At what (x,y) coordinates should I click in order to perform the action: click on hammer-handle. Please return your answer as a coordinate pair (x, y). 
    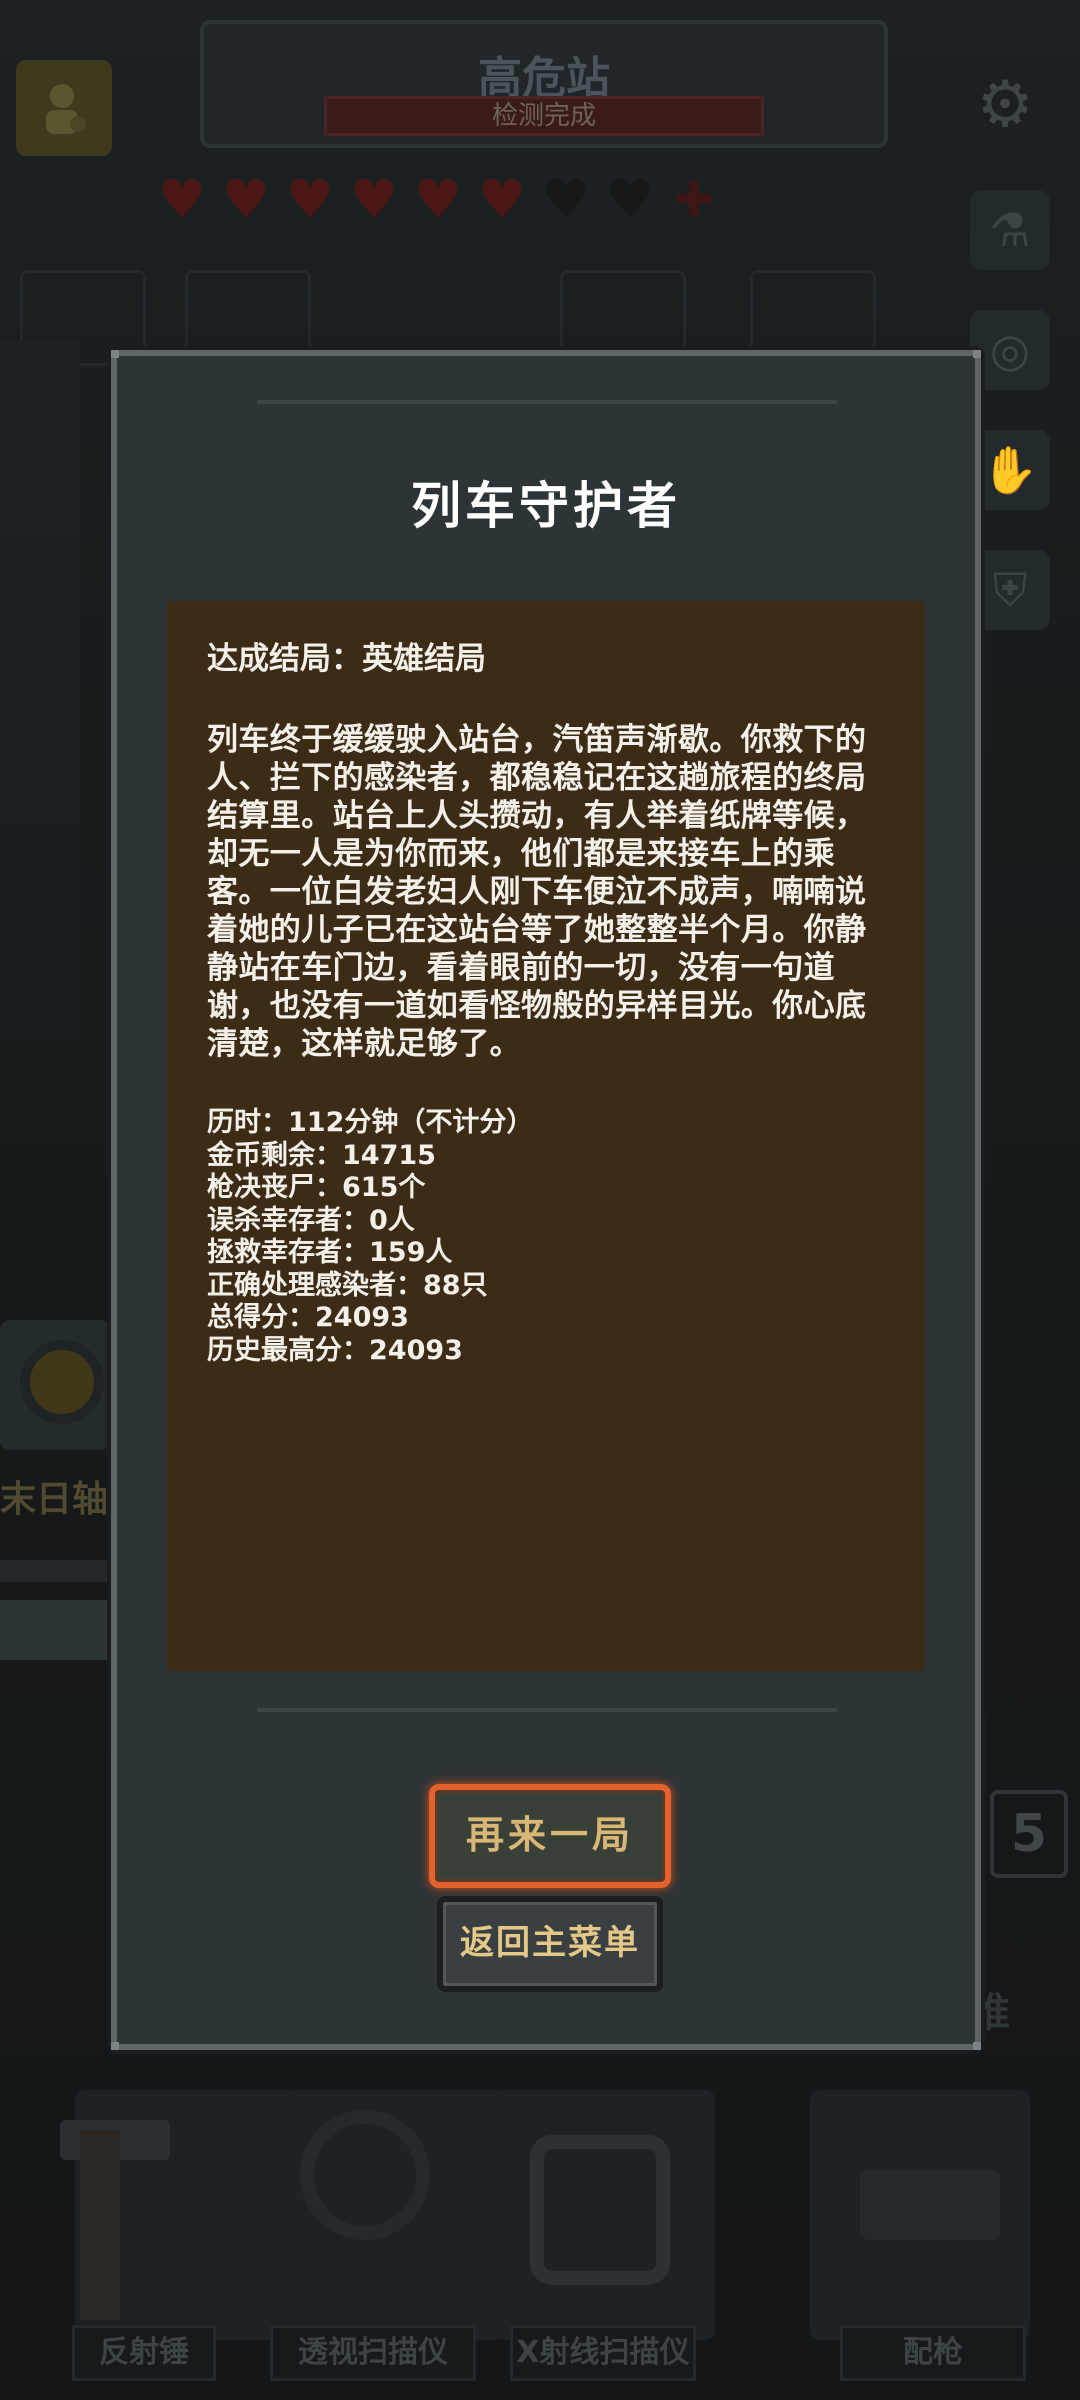
    Looking at the image, I should click on (100, 2225).